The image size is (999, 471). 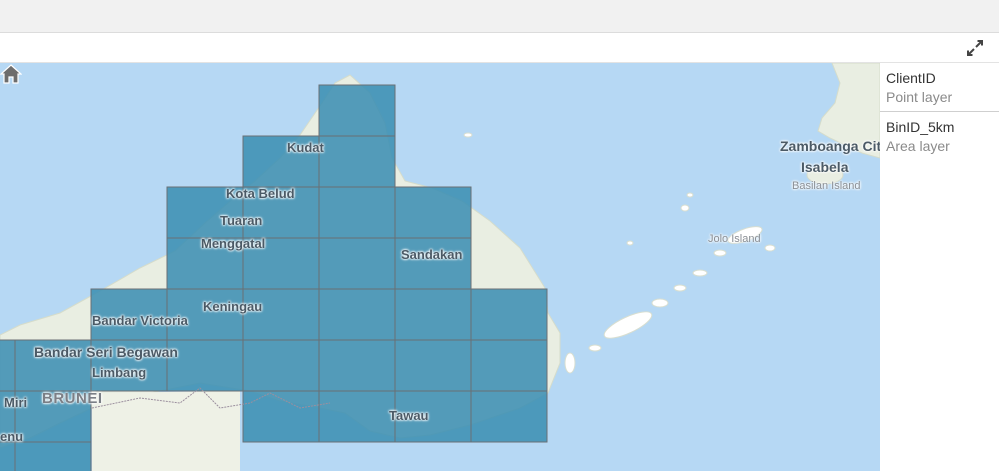 What do you see at coordinates (241, 220) in the screenshot?
I see `map-label-tuaran: Tuaran` at bounding box center [241, 220].